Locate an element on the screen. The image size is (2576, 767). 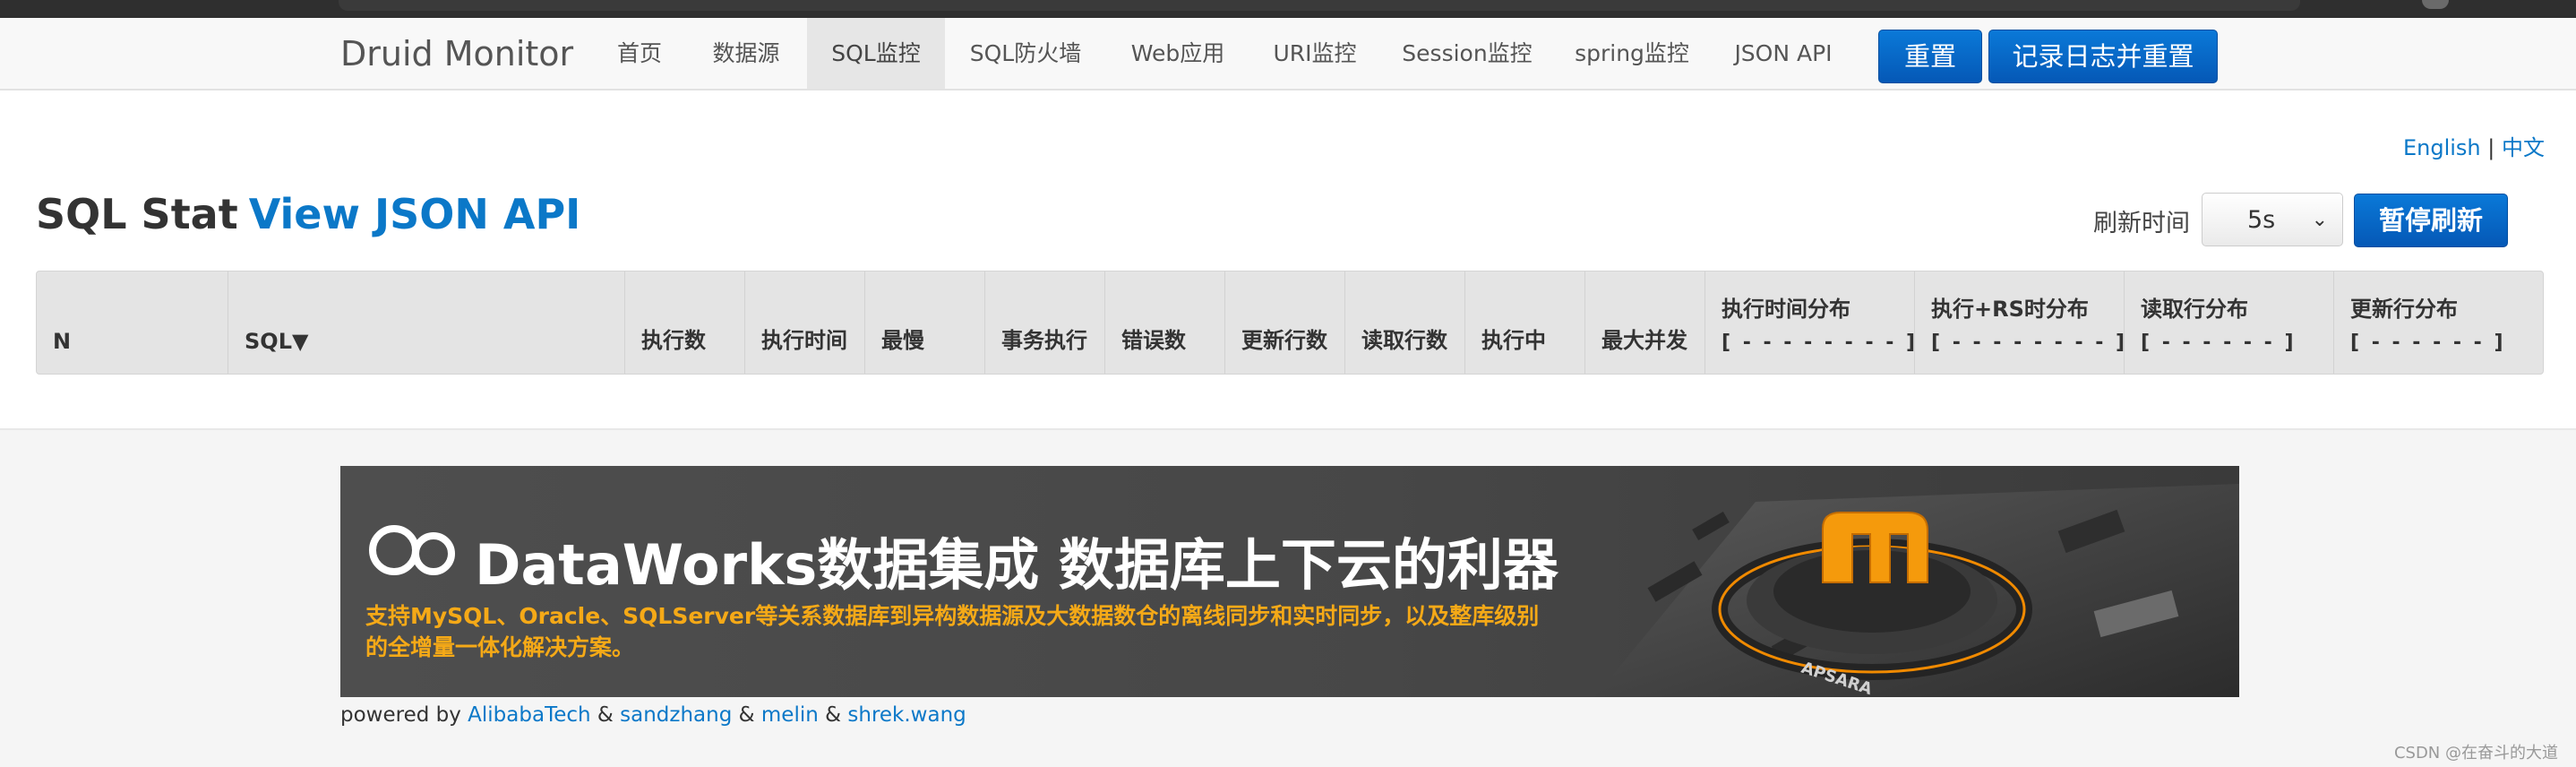
column-header-read-rows: 读取行数 is located at coordinates (1405, 322).